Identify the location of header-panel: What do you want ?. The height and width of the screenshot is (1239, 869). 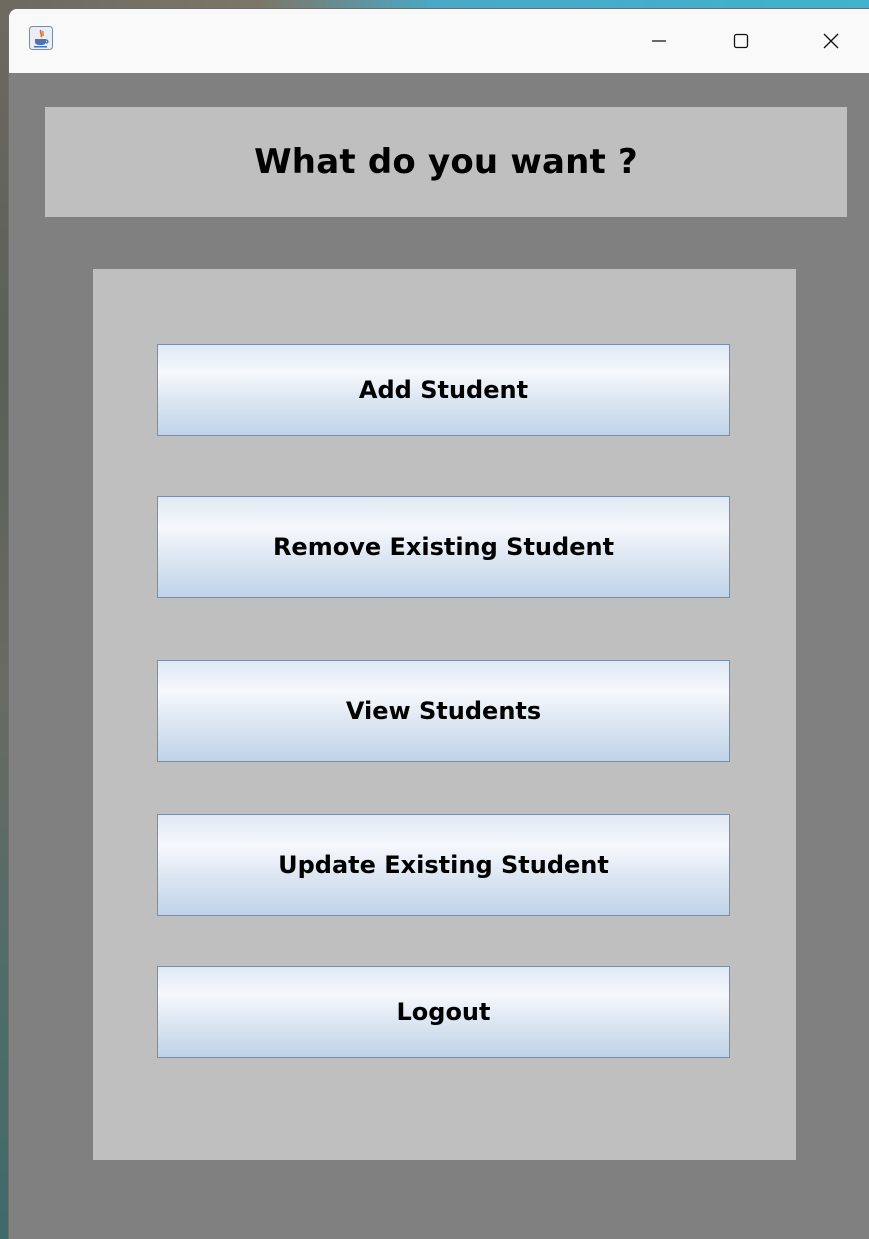
(446, 162).